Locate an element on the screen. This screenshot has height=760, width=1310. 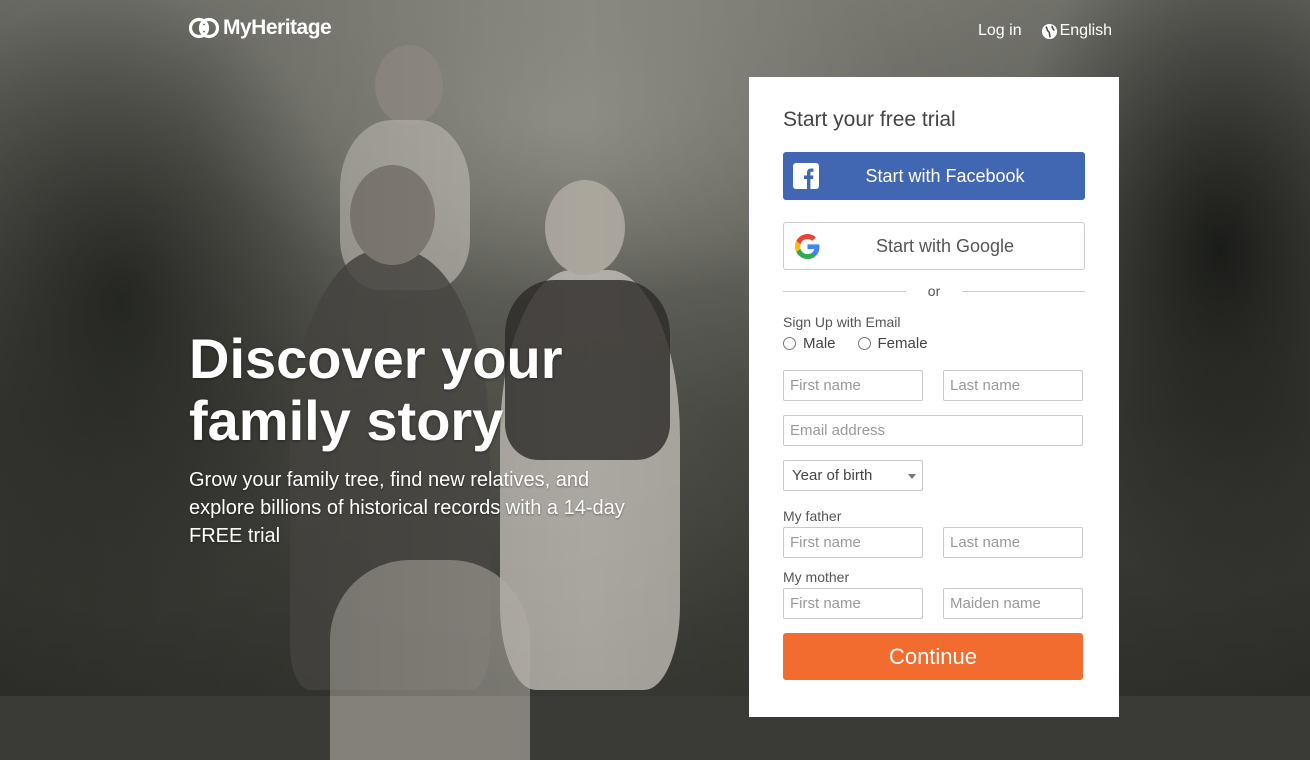
site-logo: MyHeritage is located at coordinates (260, 28).